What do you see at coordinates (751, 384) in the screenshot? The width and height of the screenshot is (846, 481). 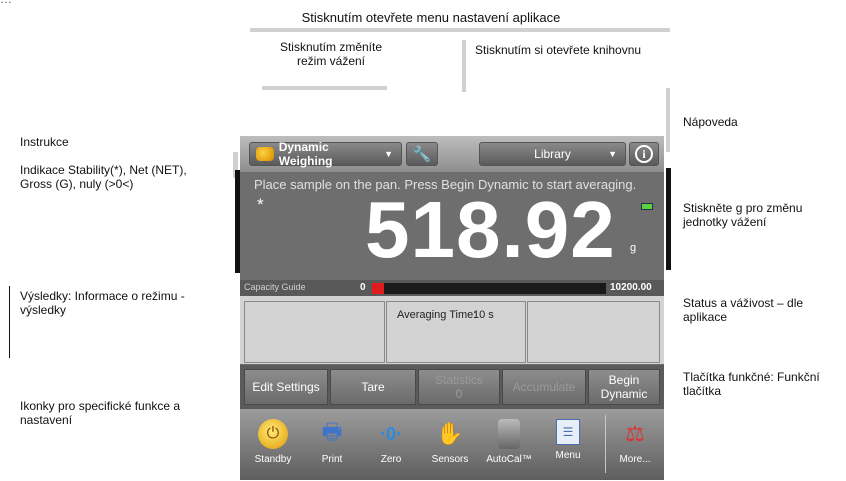 I see `annotation-function-buttons: Tlačítka funkčné: Funkční tlačítka` at bounding box center [751, 384].